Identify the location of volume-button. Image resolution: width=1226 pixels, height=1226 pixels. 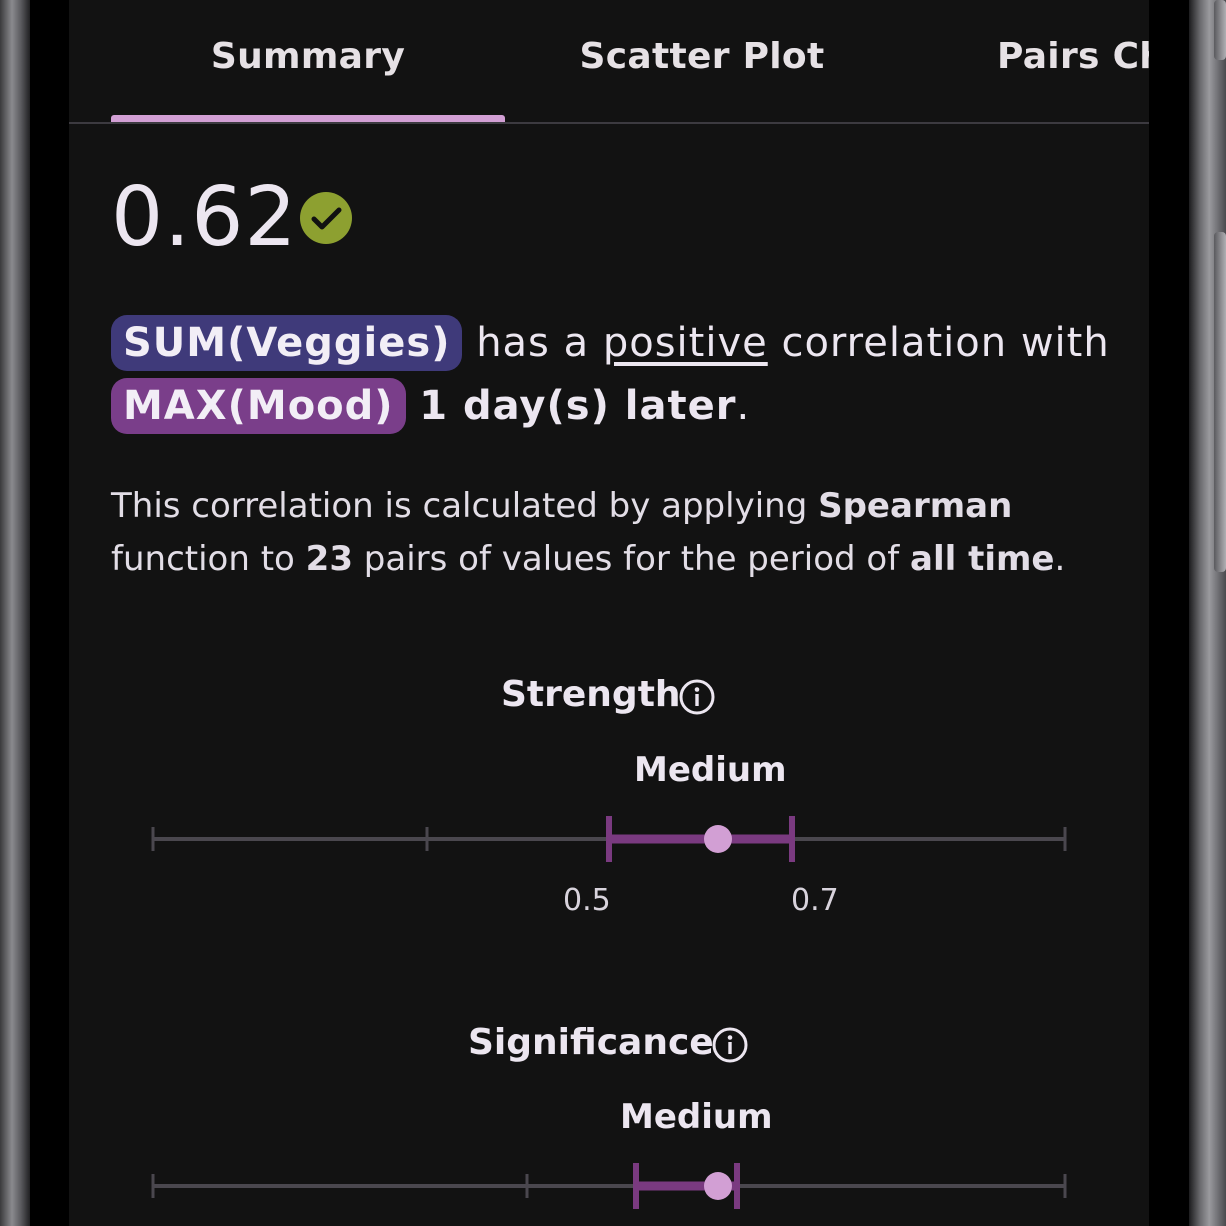
(1220, 30).